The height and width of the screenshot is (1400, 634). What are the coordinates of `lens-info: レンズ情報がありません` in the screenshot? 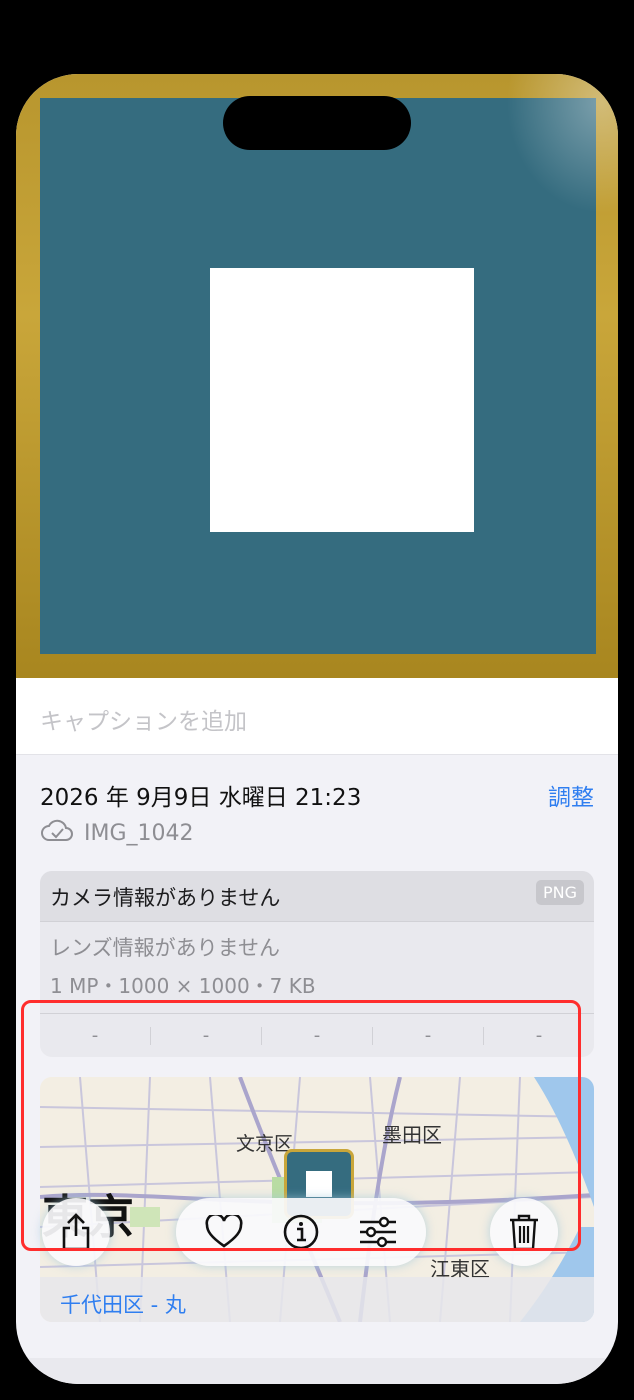 It's located at (165, 948).